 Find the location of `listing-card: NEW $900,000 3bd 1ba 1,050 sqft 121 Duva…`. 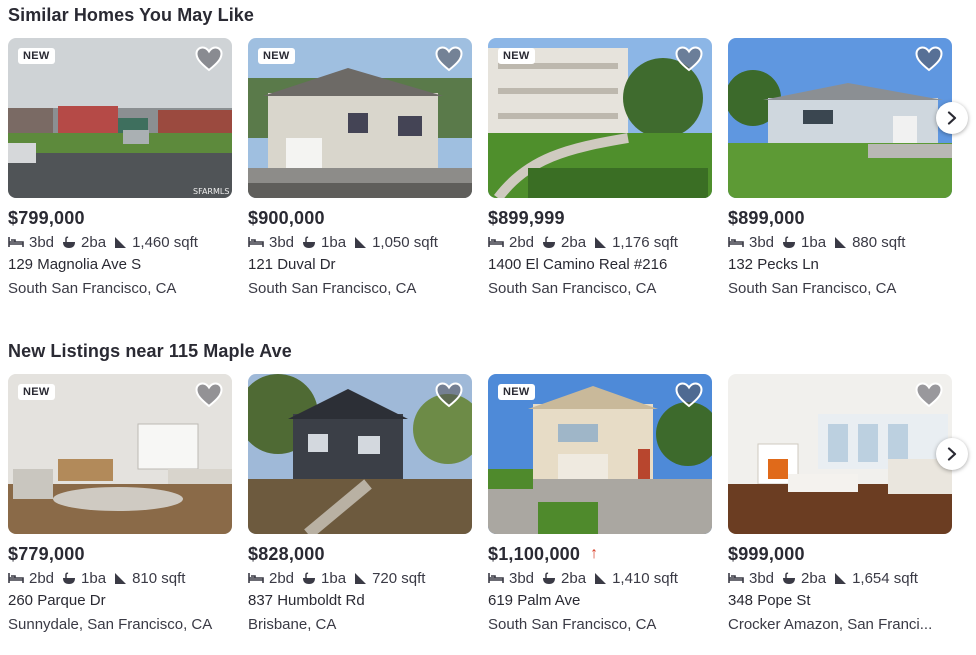

listing-card: NEW $900,000 3bd 1ba 1,050 sqft 121 Duva… is located at coordinates (360, 169).